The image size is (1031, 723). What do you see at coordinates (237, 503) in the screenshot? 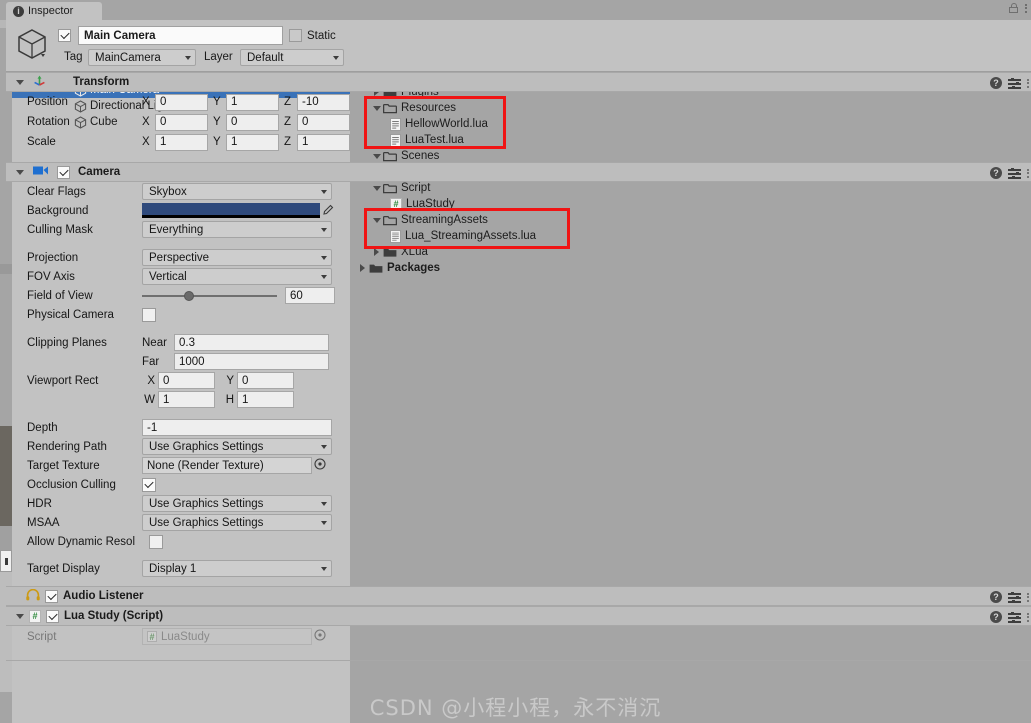
I see `hdr-dropdown: Use Graphics Settings` at bounding box center [237, 503].